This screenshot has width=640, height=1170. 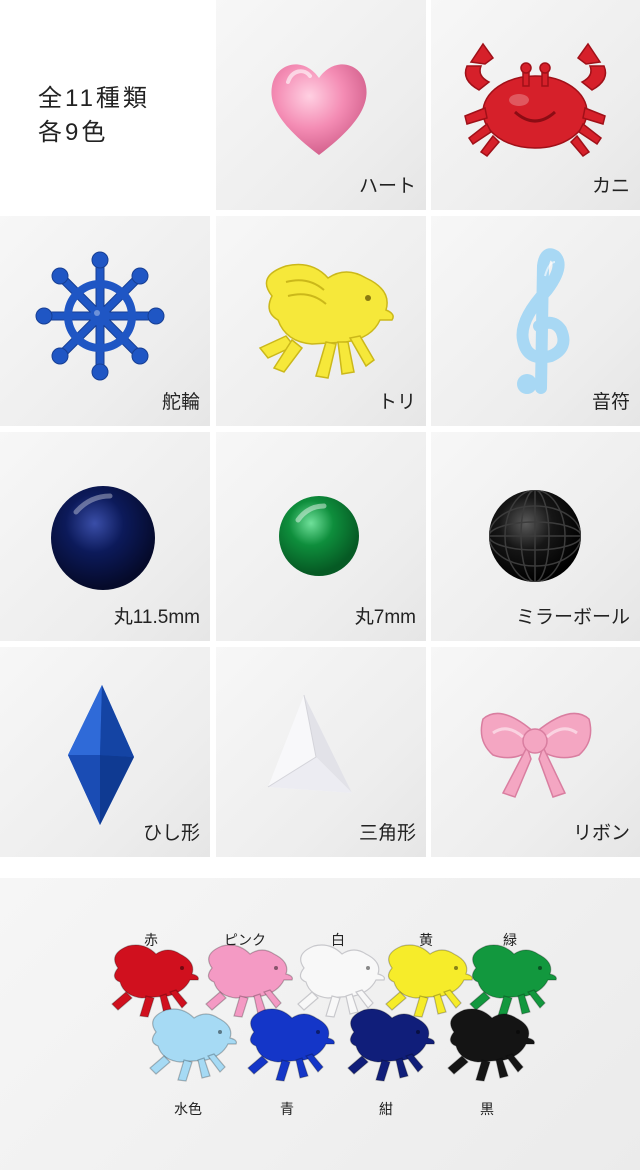 What do you see at coordinates (105, 752) in the screenshot?
I see `shape-cell-diamond: ひし形` at bounding box center [105, 752].